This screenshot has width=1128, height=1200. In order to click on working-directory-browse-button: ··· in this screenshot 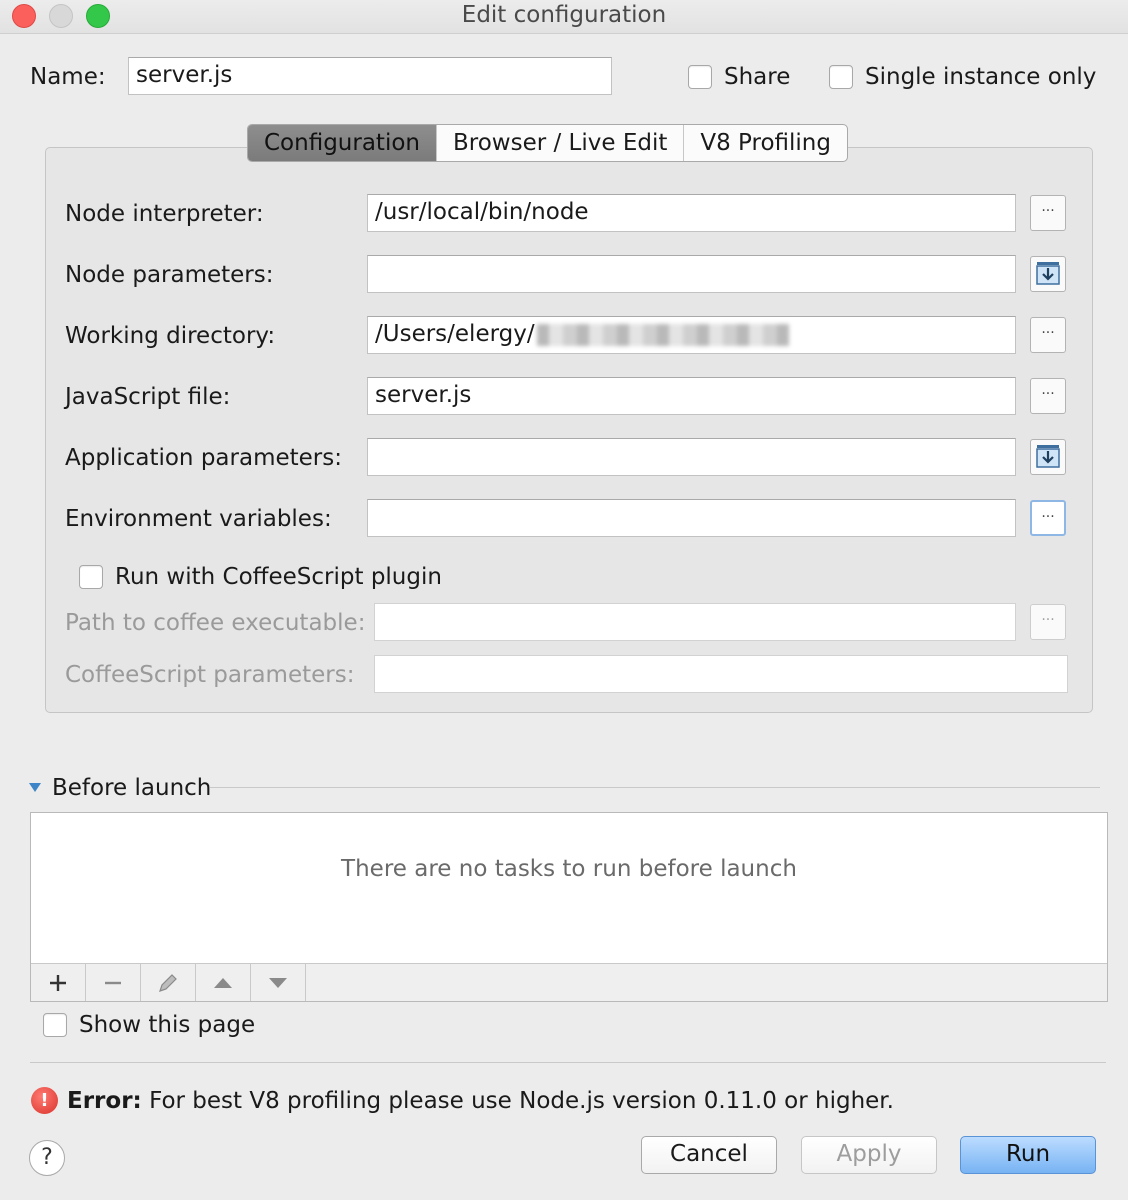, I will do `click(1048, 335)`.